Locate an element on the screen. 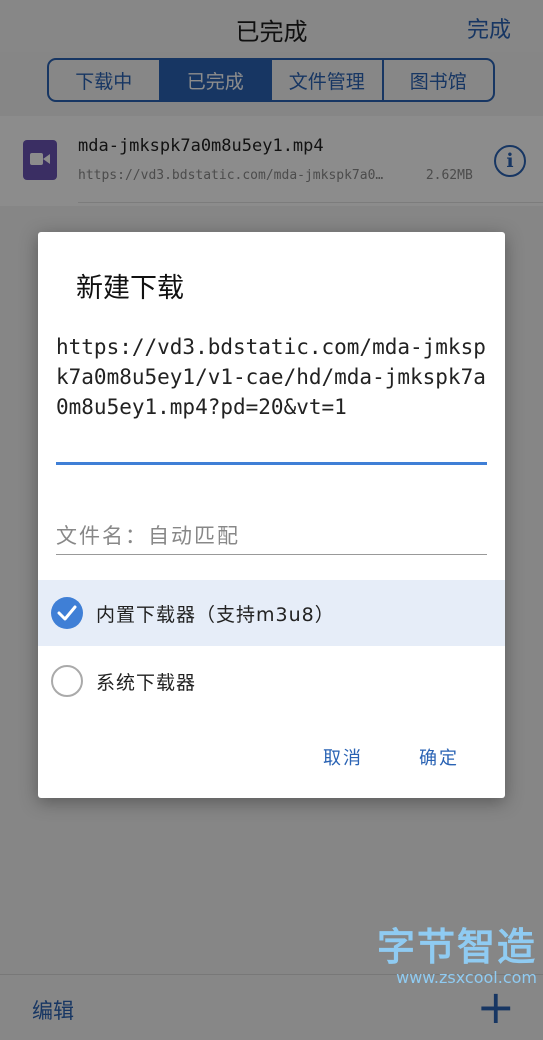 The height and width of the screenshot is (1040, 543). option-label: 系统下载器 is located at coordinates (146, 683).